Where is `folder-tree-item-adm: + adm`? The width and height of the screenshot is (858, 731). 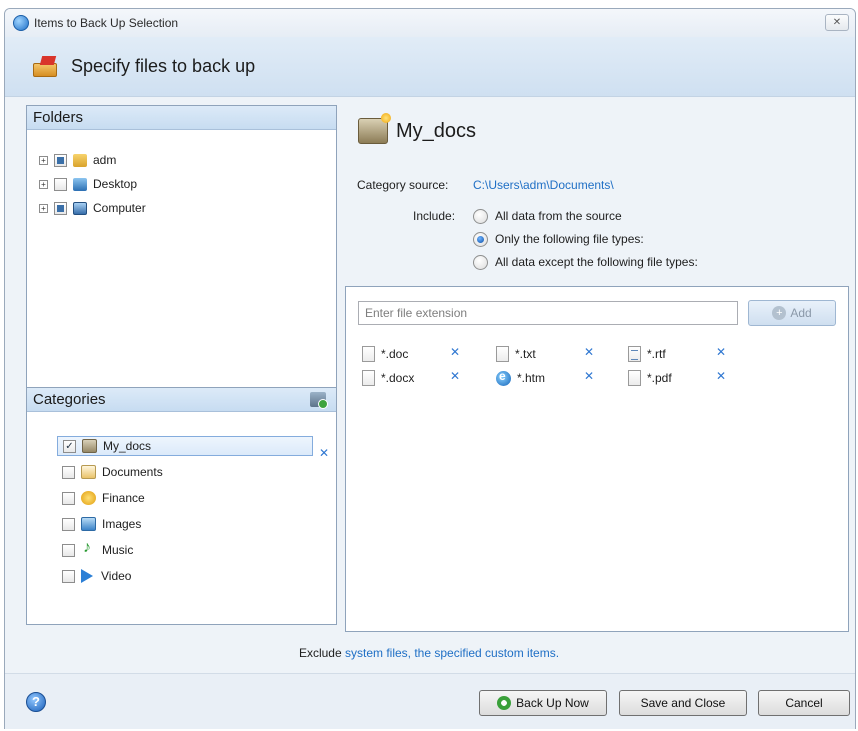 folder-tree-item-adm: + adm is located at coordinates (77, 160).